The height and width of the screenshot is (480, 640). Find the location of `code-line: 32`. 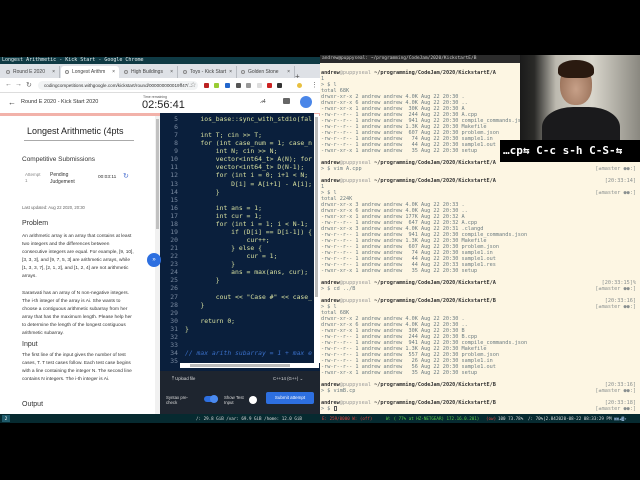

code-line: 32 is located at coordinates (172, 337).